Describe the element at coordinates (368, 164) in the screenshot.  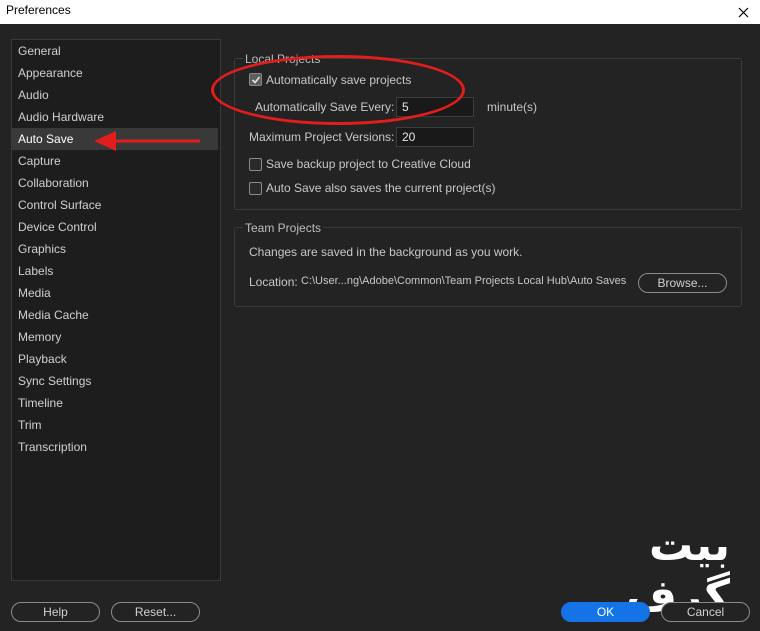
I see `backup-cloud-label: Save backup project to Creative Cloud` at that location.